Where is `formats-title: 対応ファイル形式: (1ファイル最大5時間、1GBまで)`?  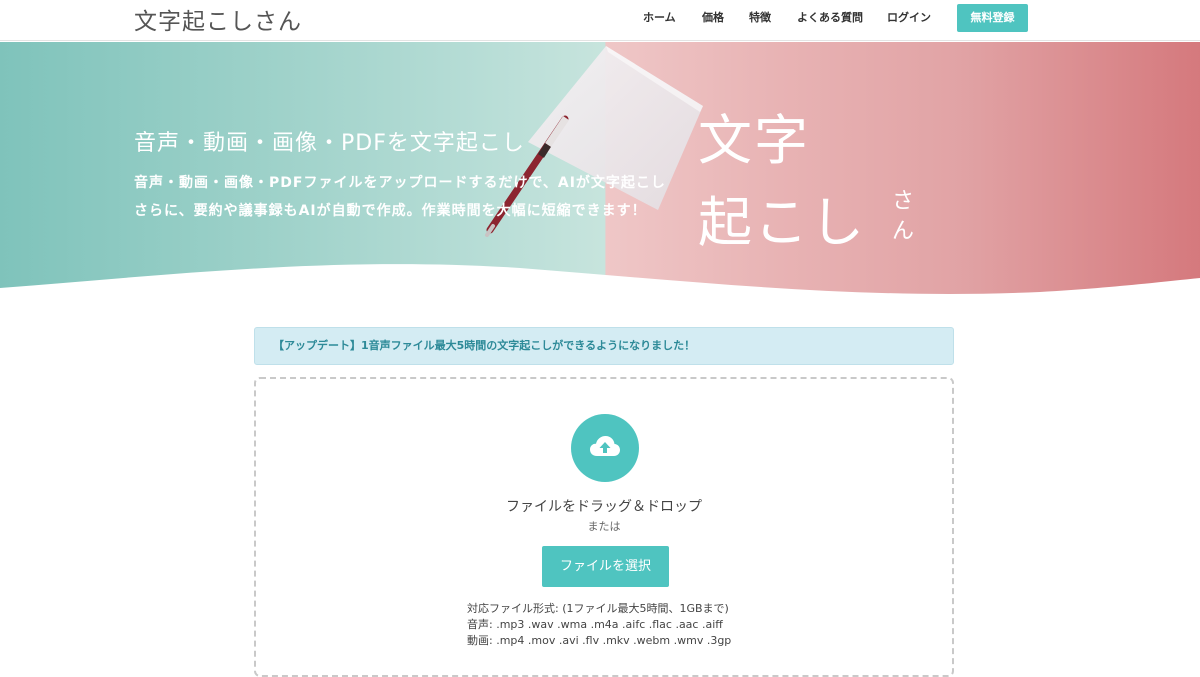 formats-title: 対応ファイル形式: (1ファイル最大5時間、1GBまで) is located at coordinates (598, 608).